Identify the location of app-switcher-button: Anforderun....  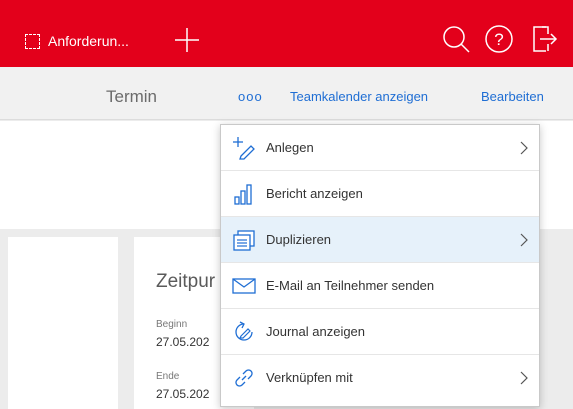
(77, 41).